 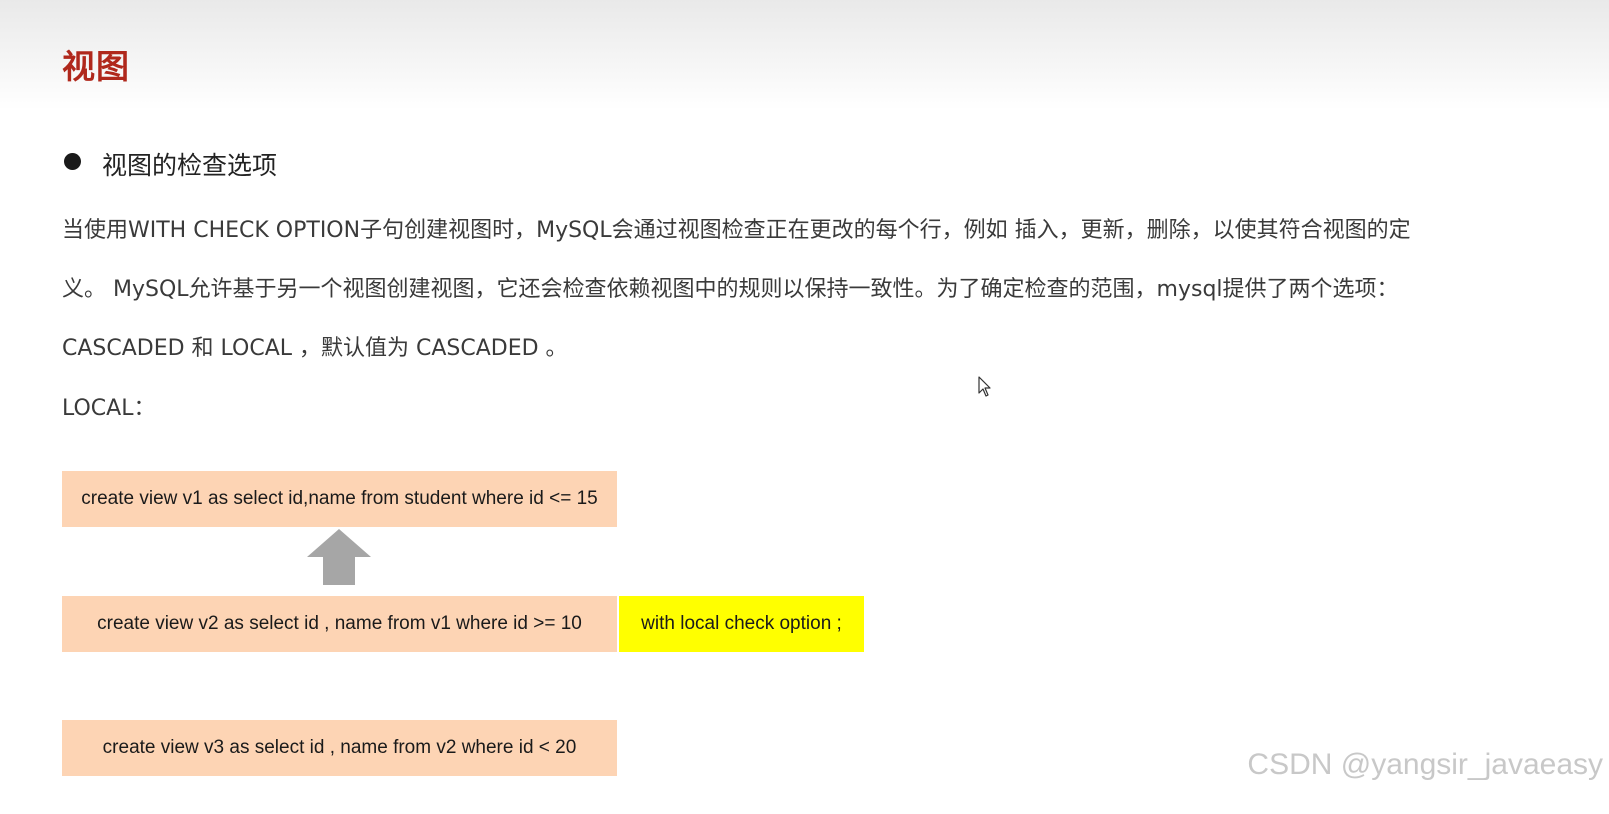 What do you see at coordinates (984, 386) in the screenshot?
I see `mouse-pointer-icon` at bounding box center [984, 386].